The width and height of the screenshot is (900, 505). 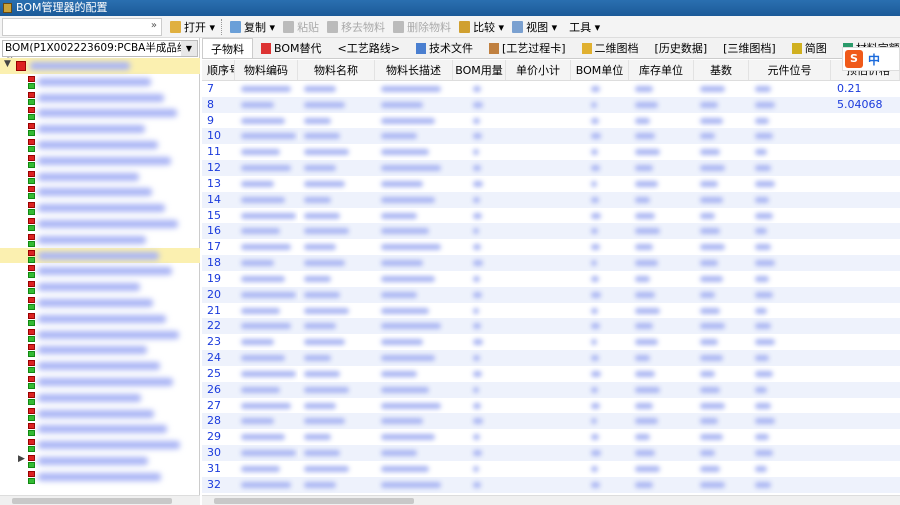 I want to click on column-header: 库存单位, so click(x=661, y=70).